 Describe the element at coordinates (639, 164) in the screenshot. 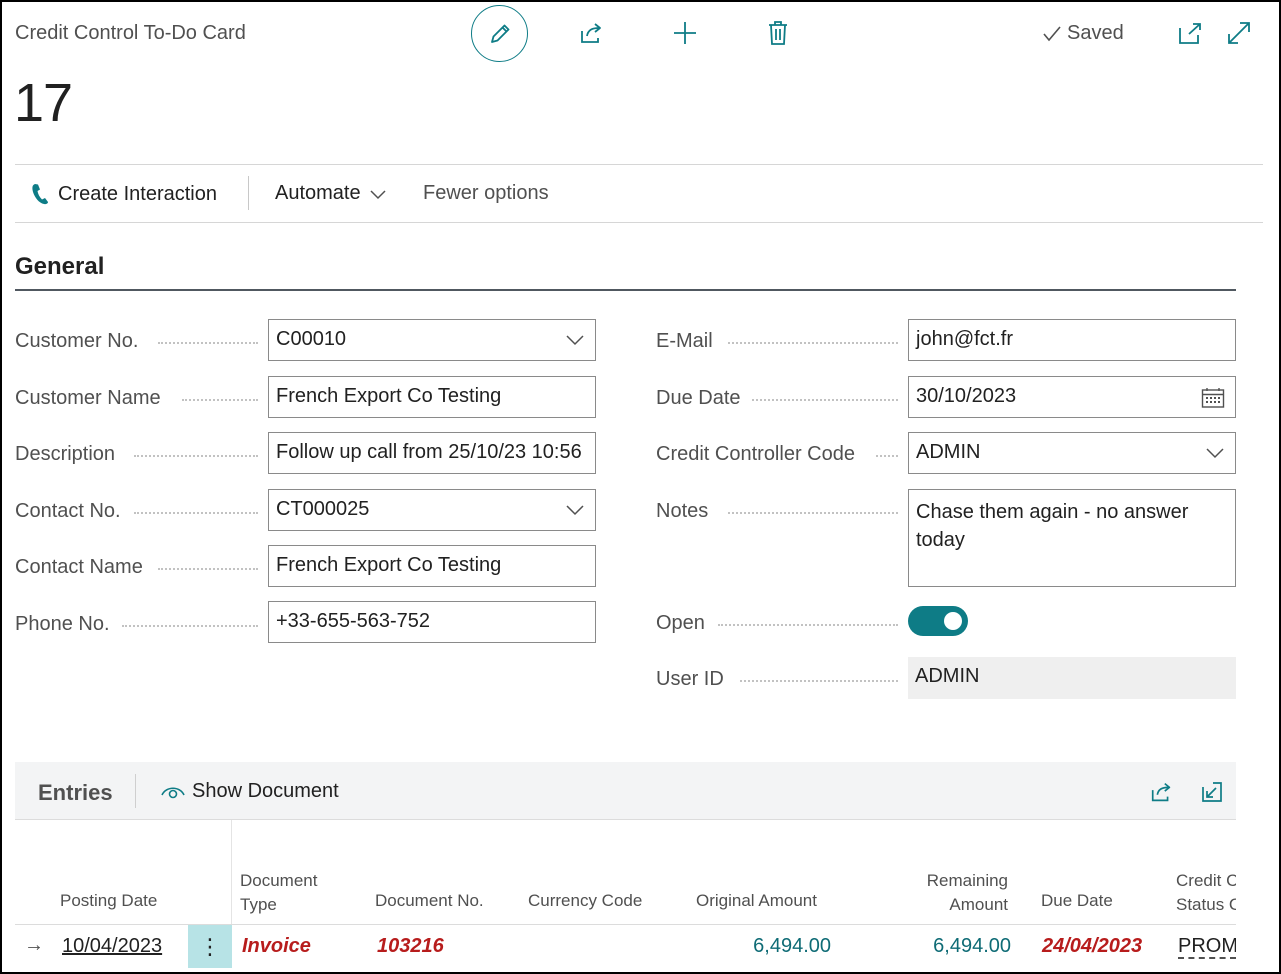

I see `action-bar-top-rule` at that location.